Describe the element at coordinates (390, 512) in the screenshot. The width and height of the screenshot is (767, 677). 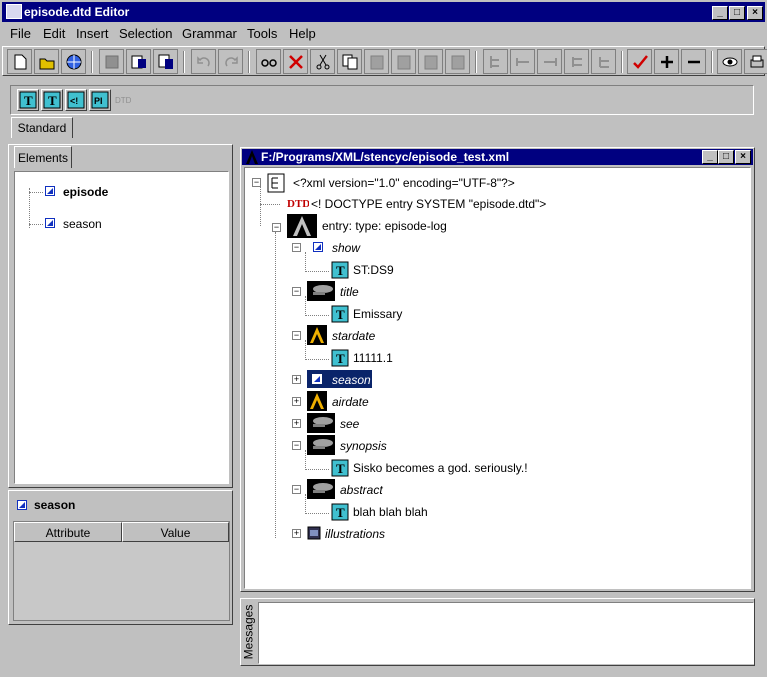
I see `tree-text-abstract: blah blah blah` at that location.